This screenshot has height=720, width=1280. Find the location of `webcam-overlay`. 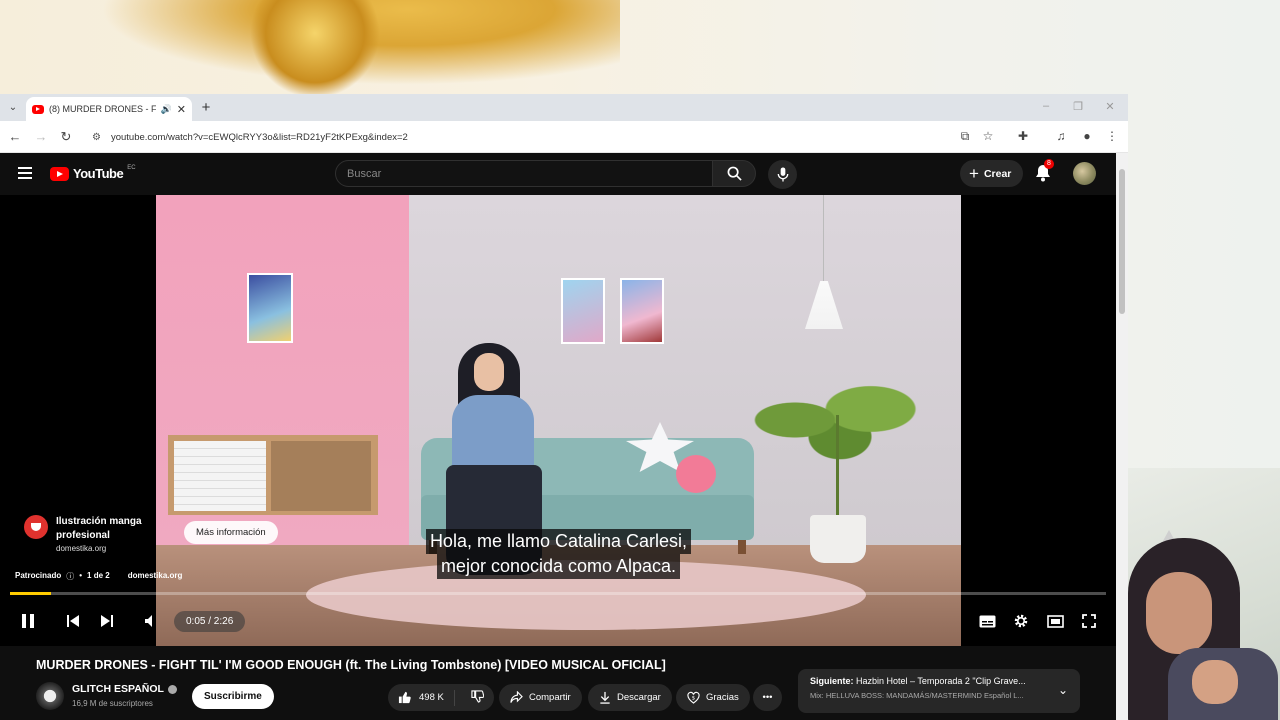

webcam-overlay is located at coordinates (1204, 594).